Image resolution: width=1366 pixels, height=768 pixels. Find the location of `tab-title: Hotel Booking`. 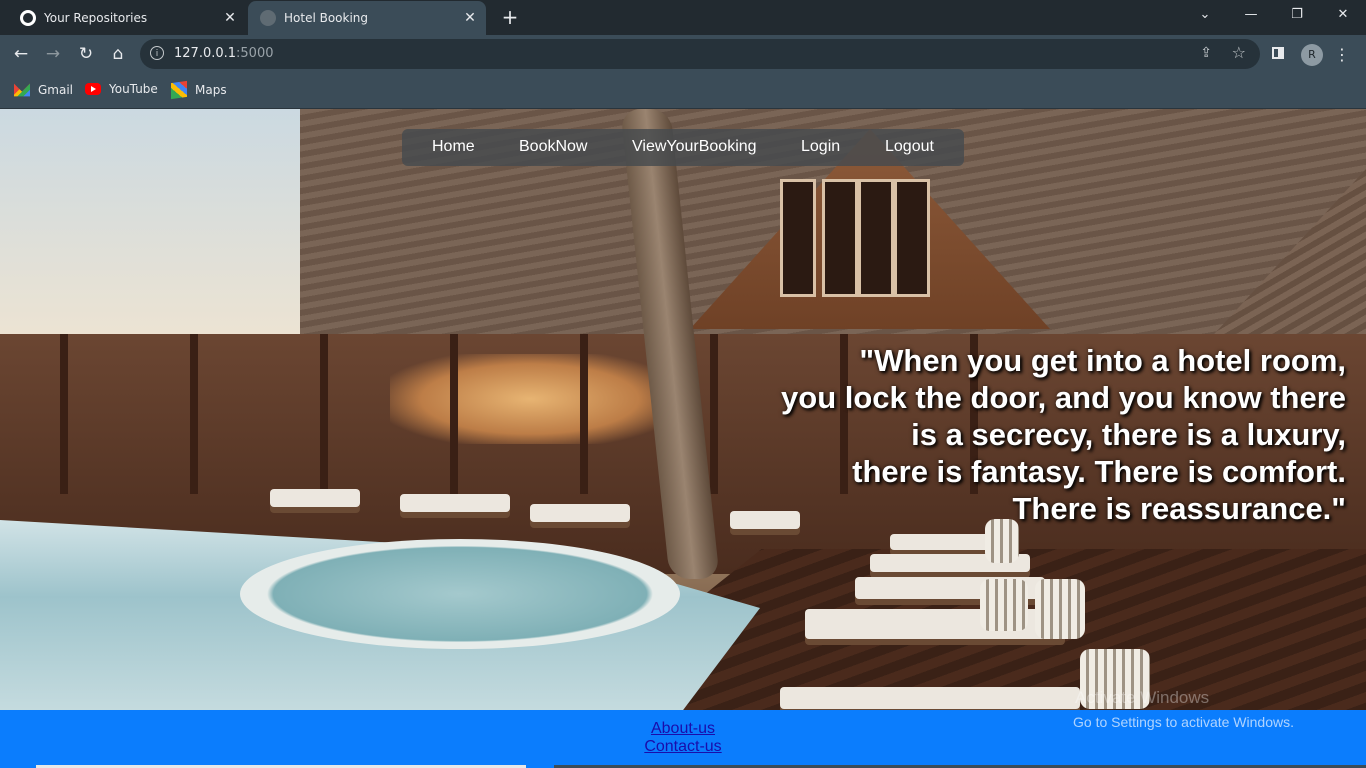

tab-title: Hotel Booking is located at coordinates (326, 18).